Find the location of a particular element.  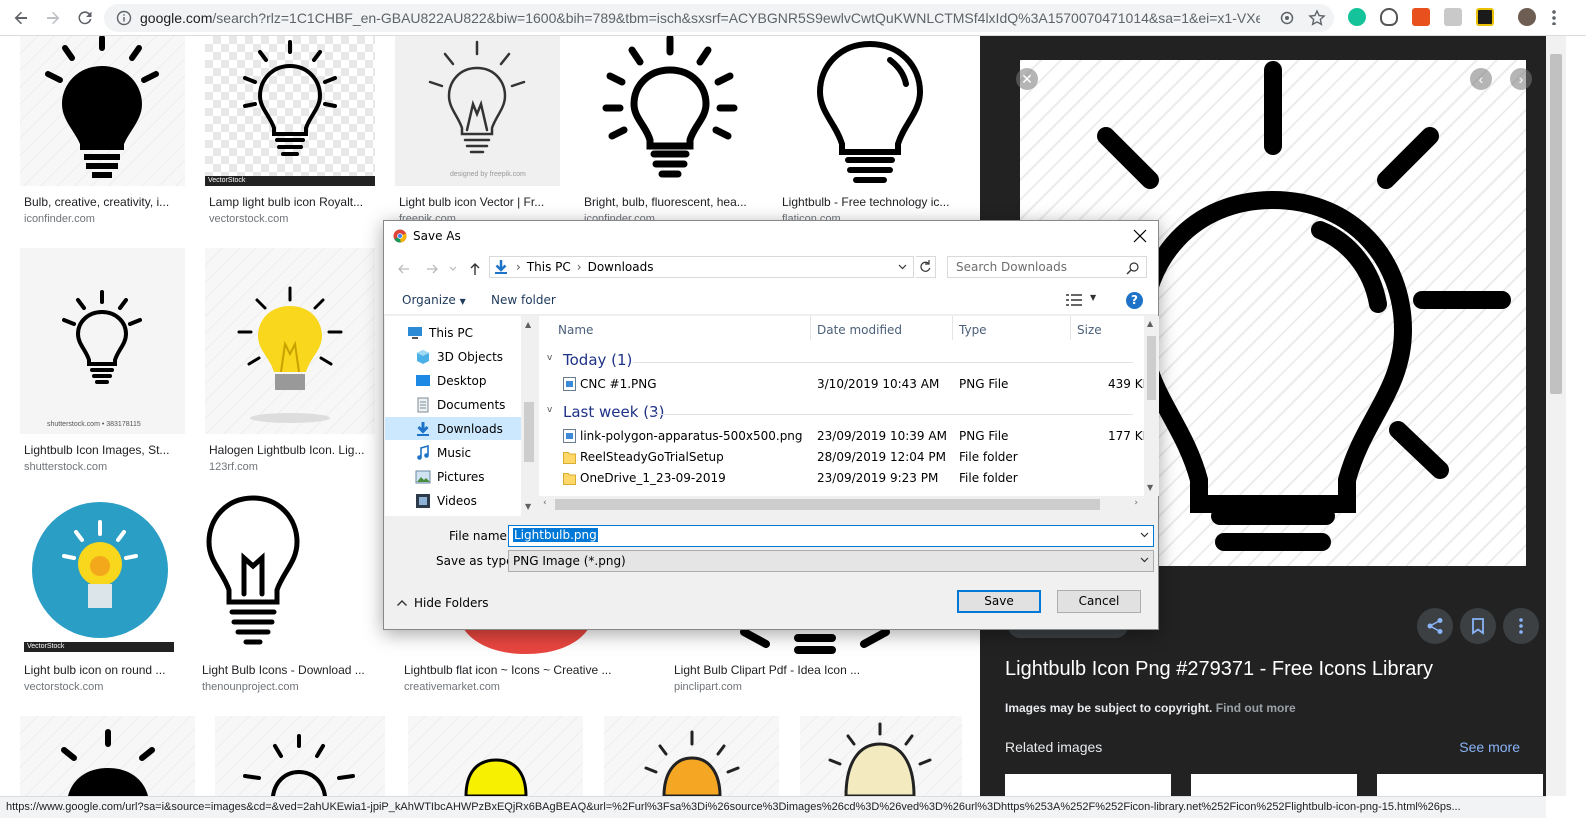

forward-button is located at coordinates (53, 18).